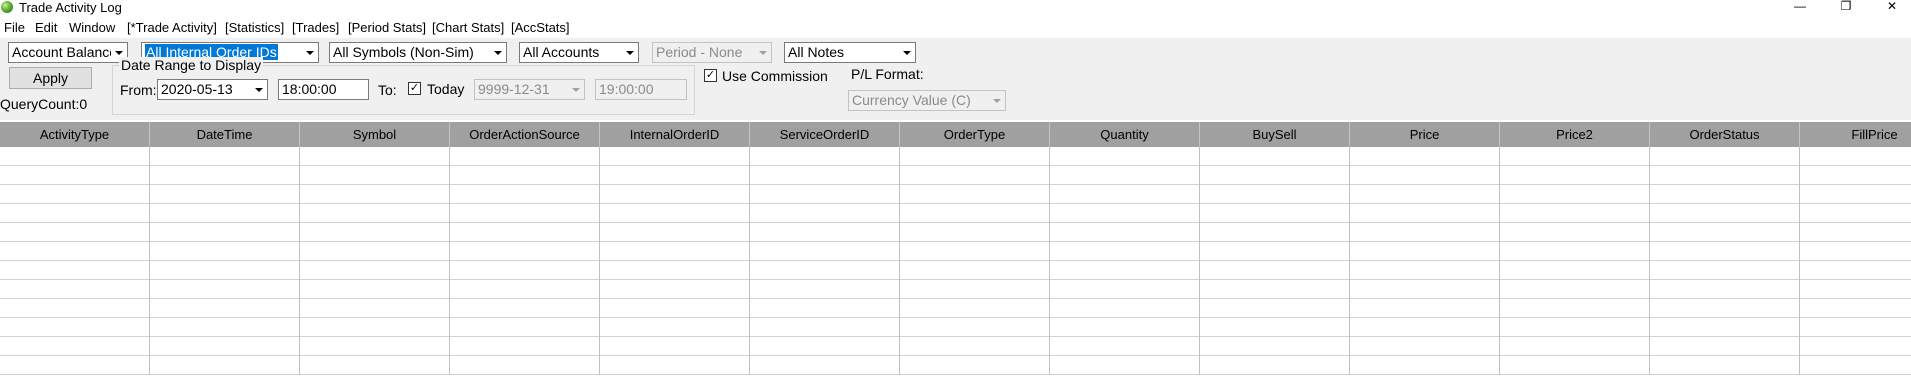  I want to click on menu-window: Window, so click(92, 28).